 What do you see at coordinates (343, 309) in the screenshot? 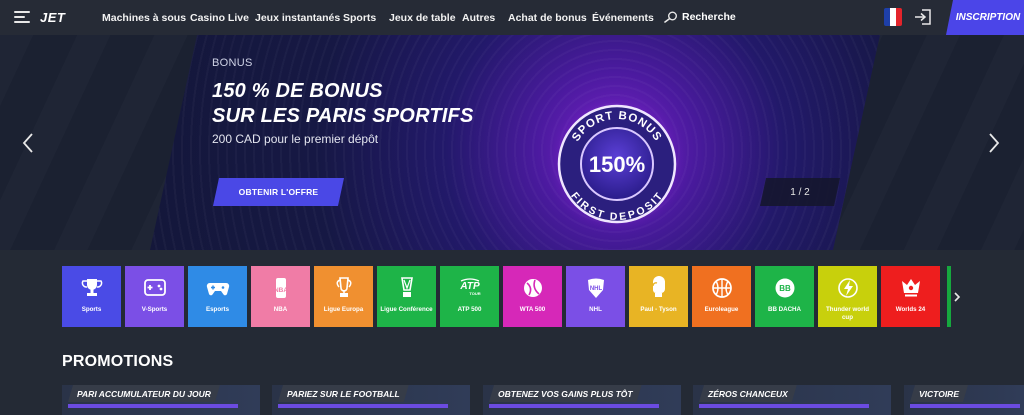
I see `category-label: Ligue Europa` at bounding box center [343, 309].